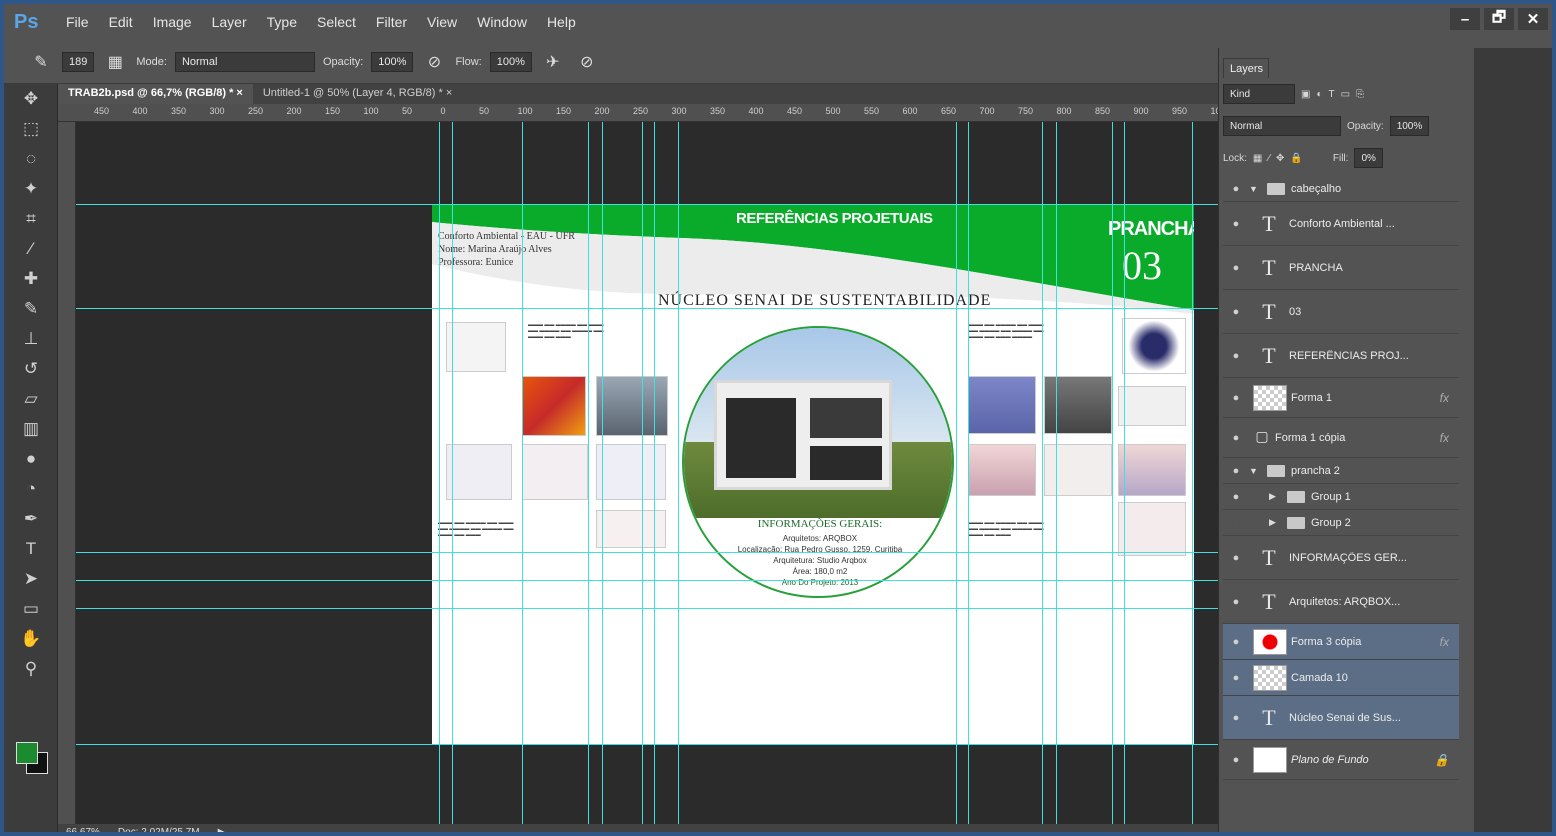  Describe the element at coordinates (1282, 126) in the screenshot. I see `blend-mode-select: Normal` at that location.